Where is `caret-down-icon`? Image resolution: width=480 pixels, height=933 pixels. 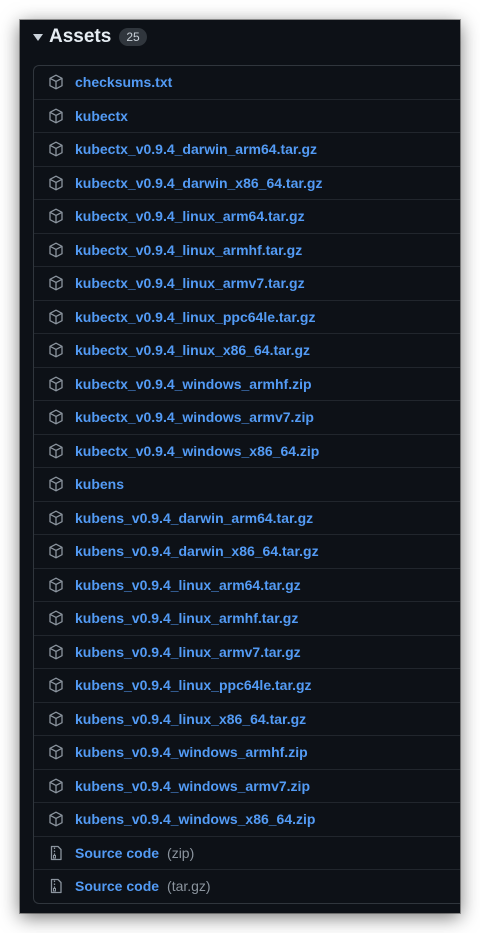 caret-down-icon is located at coordinates (38, 37).